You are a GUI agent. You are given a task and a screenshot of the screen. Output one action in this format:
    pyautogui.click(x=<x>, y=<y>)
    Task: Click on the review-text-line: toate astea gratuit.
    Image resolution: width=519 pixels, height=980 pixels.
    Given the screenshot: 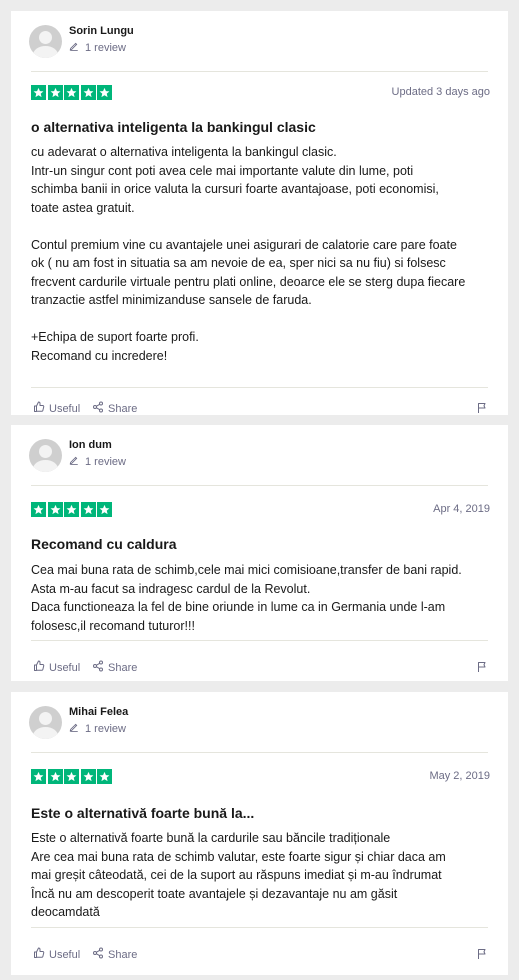 What is the action you would take?
    pyautogui.click(x=83, y=207)
    